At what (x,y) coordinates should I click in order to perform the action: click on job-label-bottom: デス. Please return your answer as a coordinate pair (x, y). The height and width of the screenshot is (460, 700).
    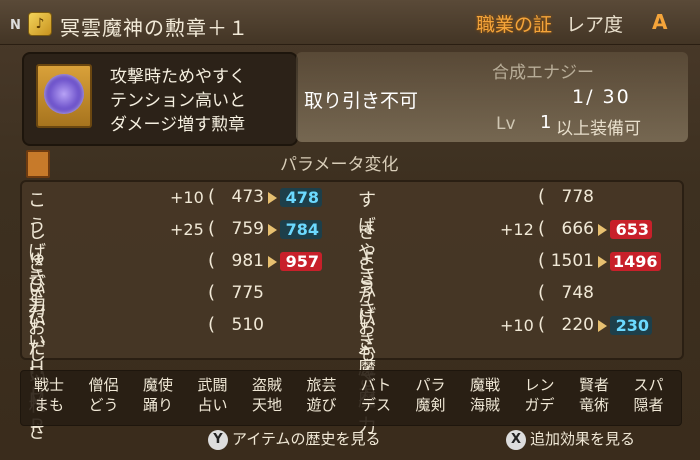
    Looking at the image, I should click on (375, 405).